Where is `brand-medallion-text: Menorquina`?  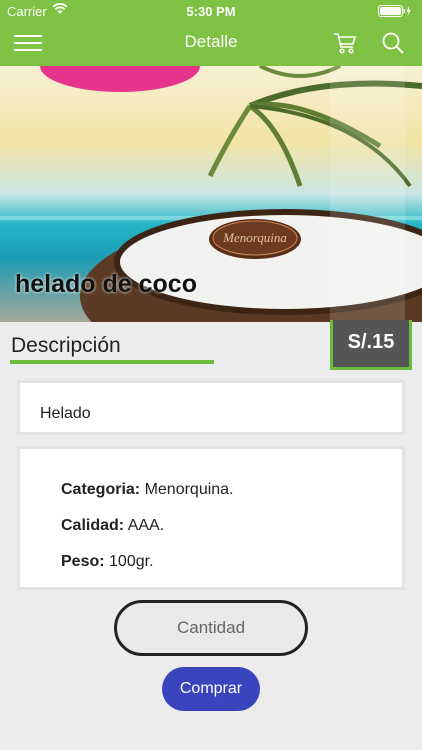 brand-medallion-text: Menorquina is located at coordinates (254, 237).